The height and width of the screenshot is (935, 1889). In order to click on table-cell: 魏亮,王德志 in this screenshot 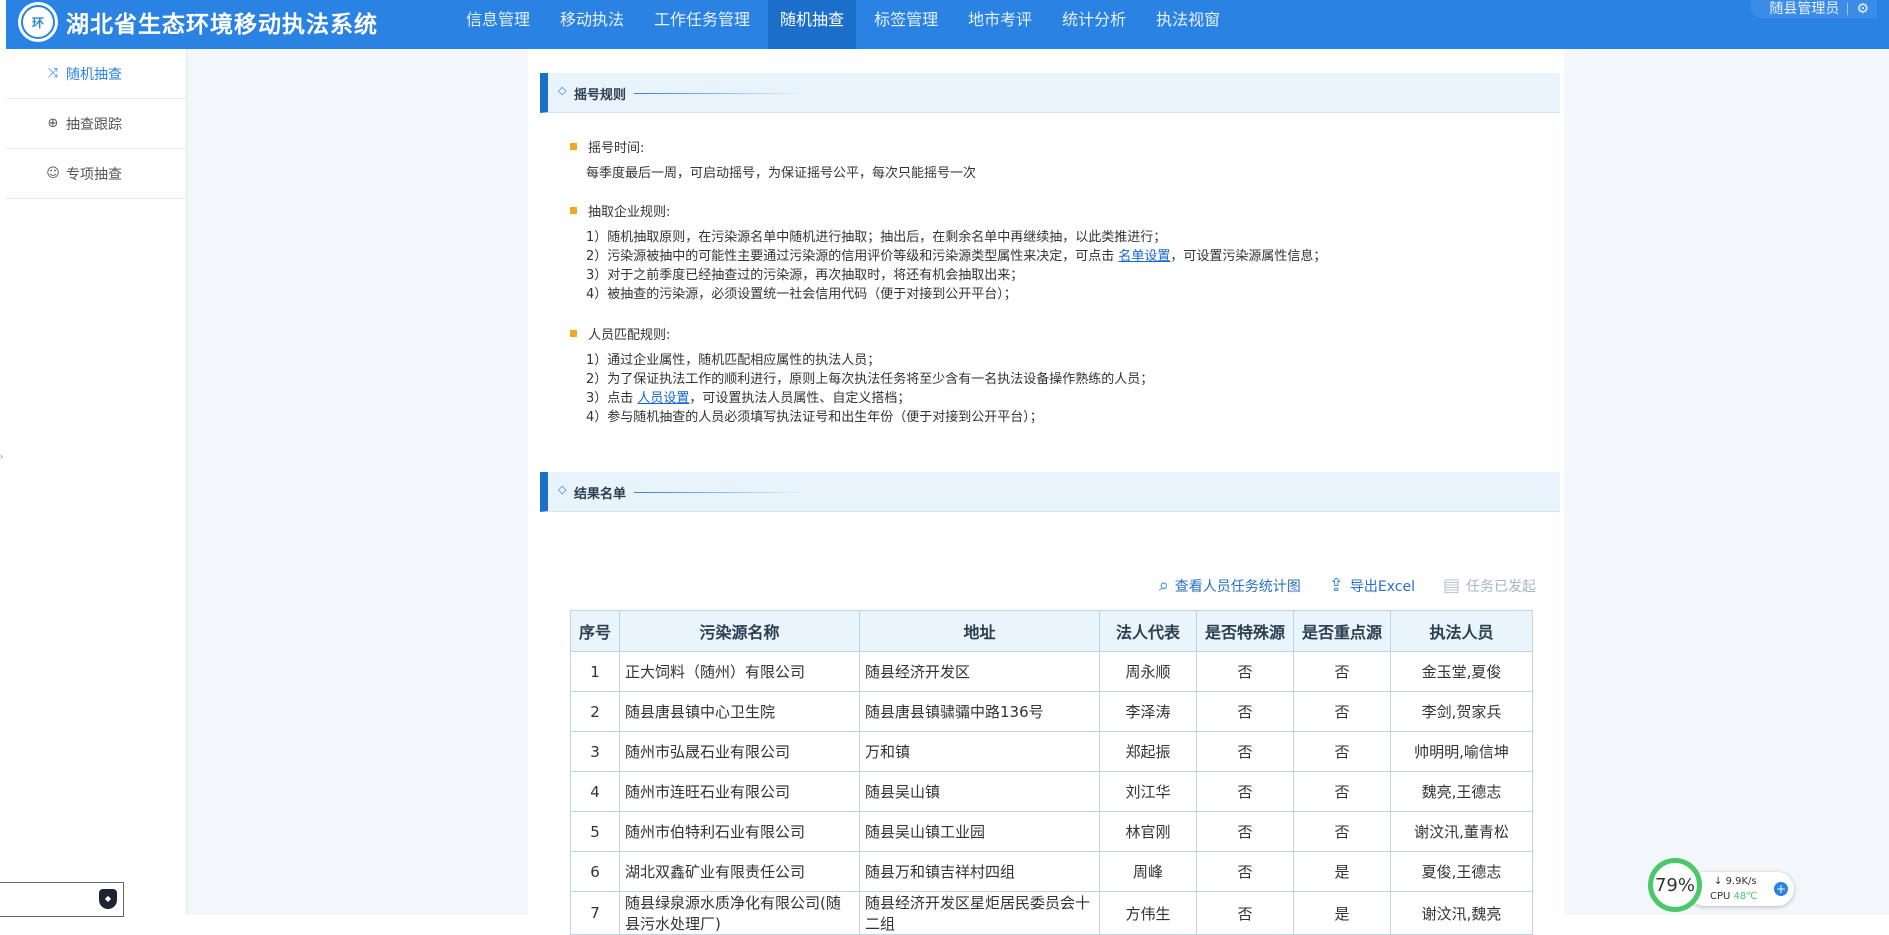, I will do `click(1461, 791)`.